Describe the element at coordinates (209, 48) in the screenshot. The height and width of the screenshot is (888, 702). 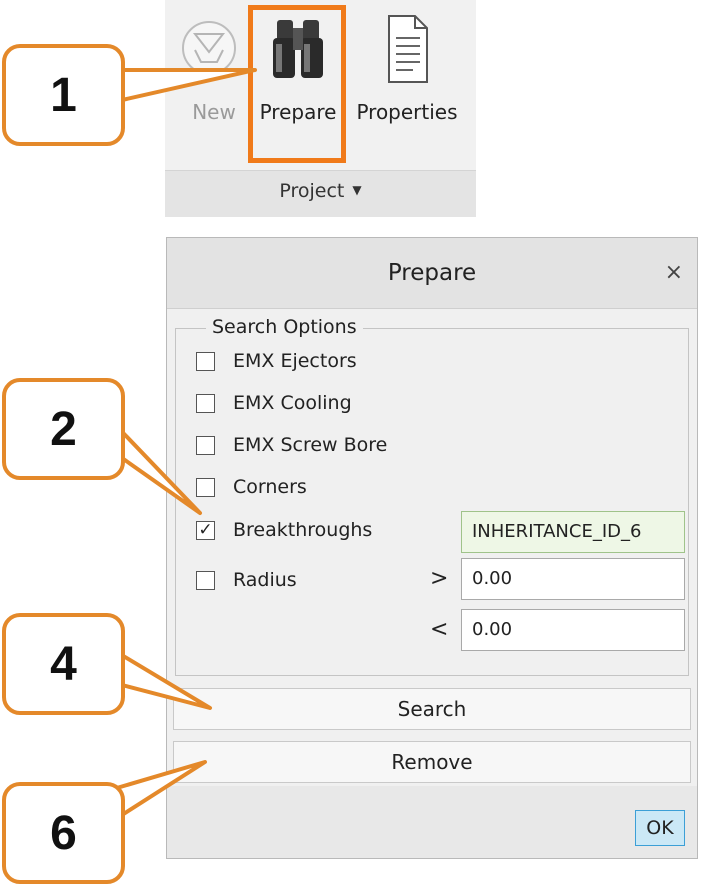
I see `new-mold-icon` at that location.